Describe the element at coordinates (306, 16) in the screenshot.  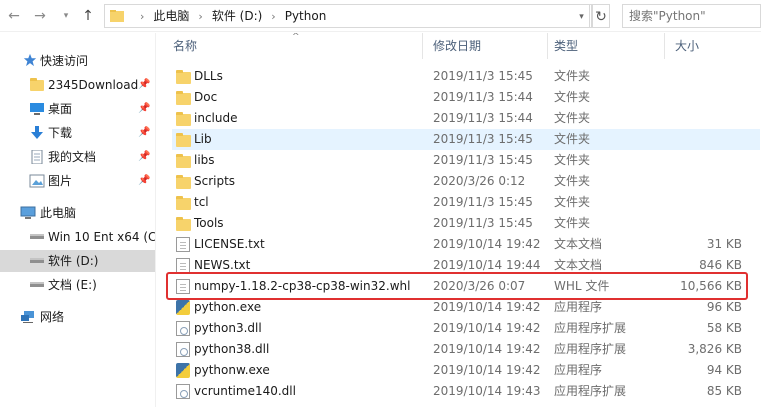
I see `breadcrumb-python: Python` at that location.